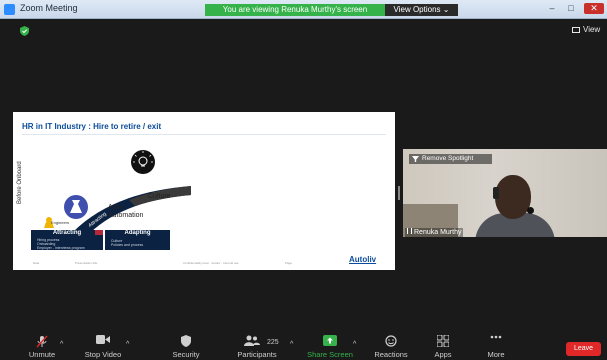  Describe the element at coordinates (592, 29) in the screenshot. I see `view-label: View` at that location.